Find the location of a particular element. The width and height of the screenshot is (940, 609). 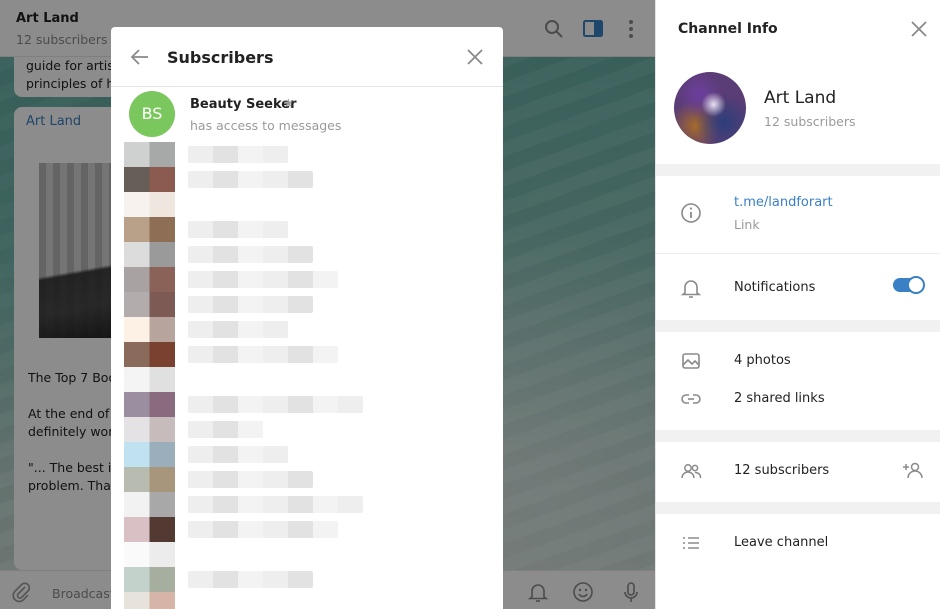

modal-header: Subscribers is located at coordinates (307, 57).